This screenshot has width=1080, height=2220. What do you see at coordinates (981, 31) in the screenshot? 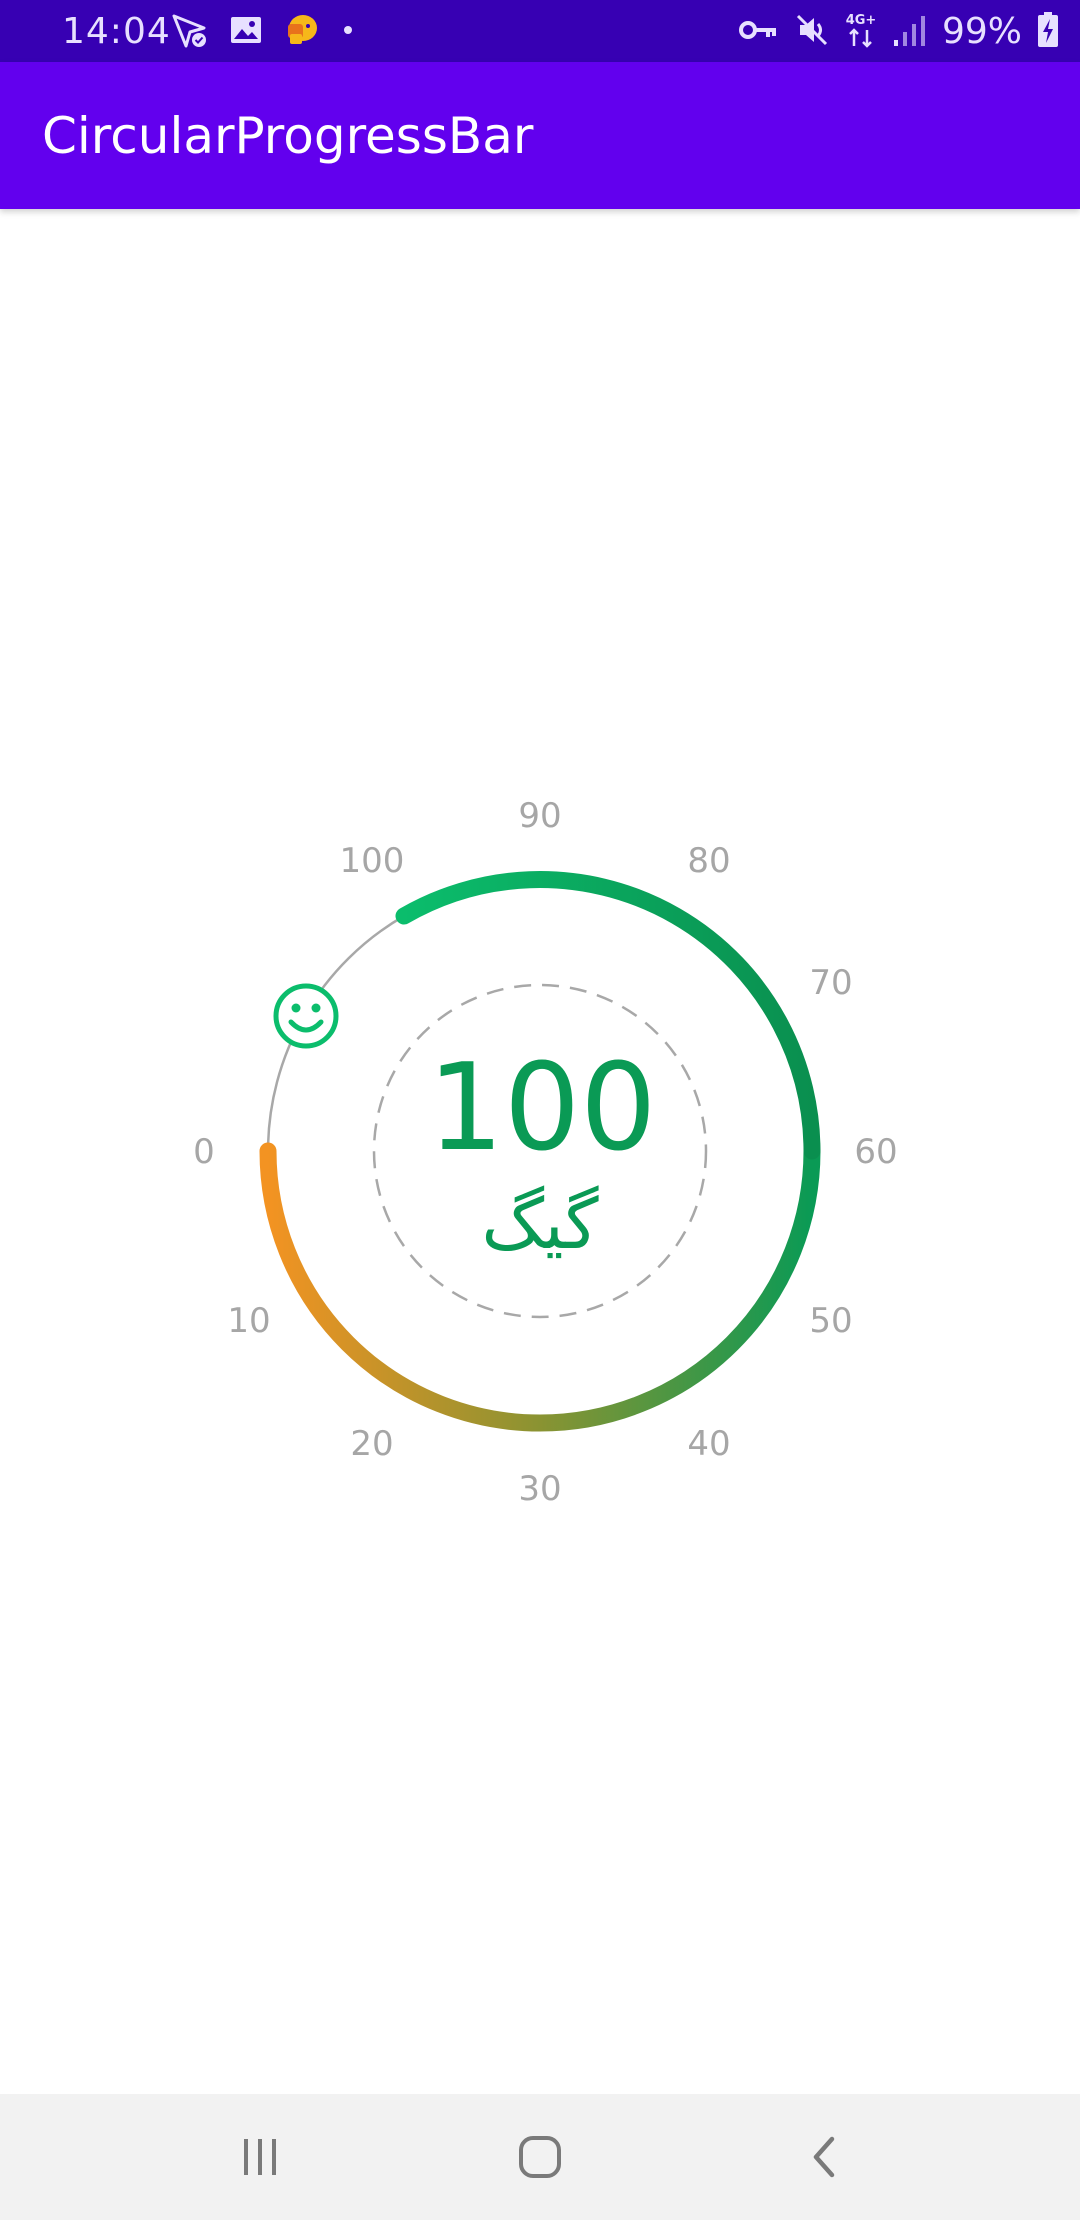
I see `battery-percent: 99%` at bounding box center [981, 31].